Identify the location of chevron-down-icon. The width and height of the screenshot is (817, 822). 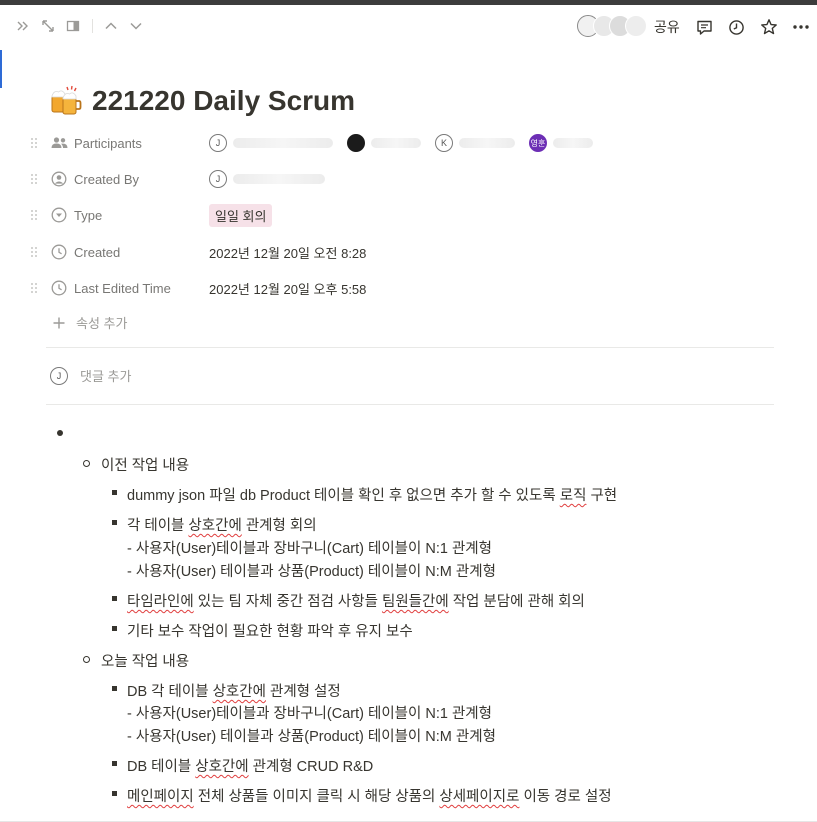
(136, 26).